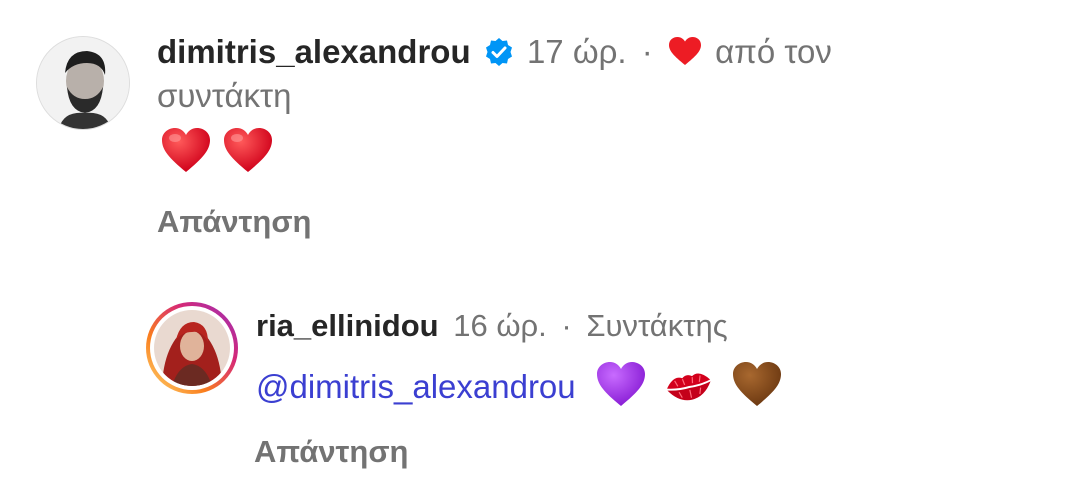  Describe the element at coordinates (621, 391) in the screenshot. I see `purple-heart-emoji-icon` at that location.